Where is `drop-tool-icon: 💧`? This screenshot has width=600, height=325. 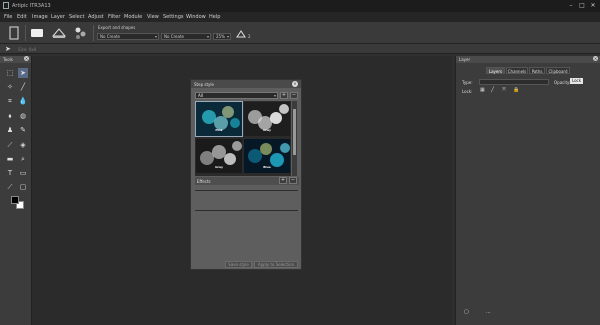
drop-tool-icon: 💧 is located at coordinates (23, 101).